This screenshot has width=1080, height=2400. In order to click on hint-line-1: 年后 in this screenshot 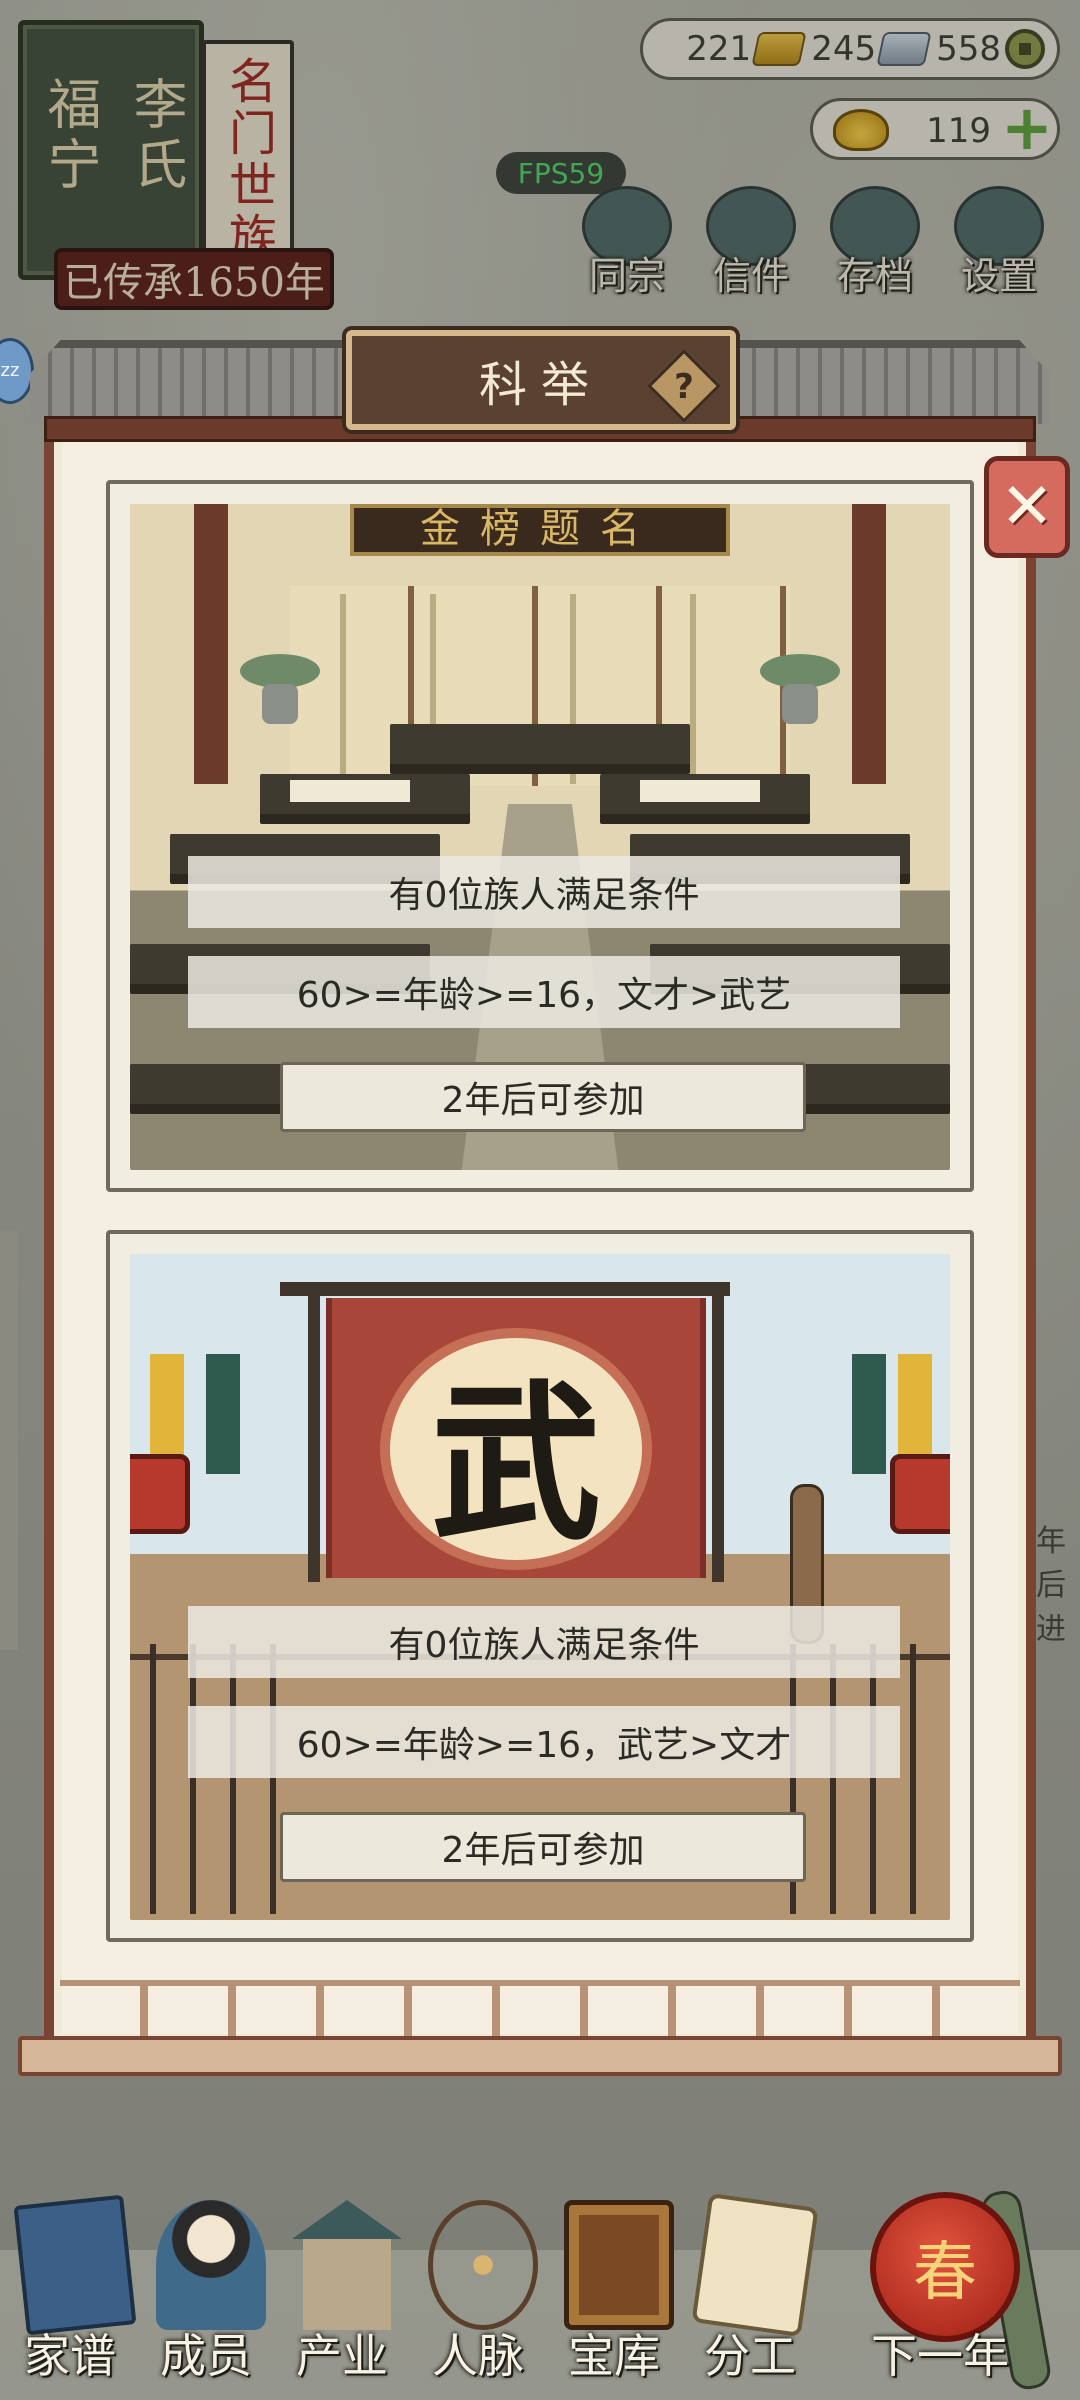, I will do `click(1051, 1563)`.